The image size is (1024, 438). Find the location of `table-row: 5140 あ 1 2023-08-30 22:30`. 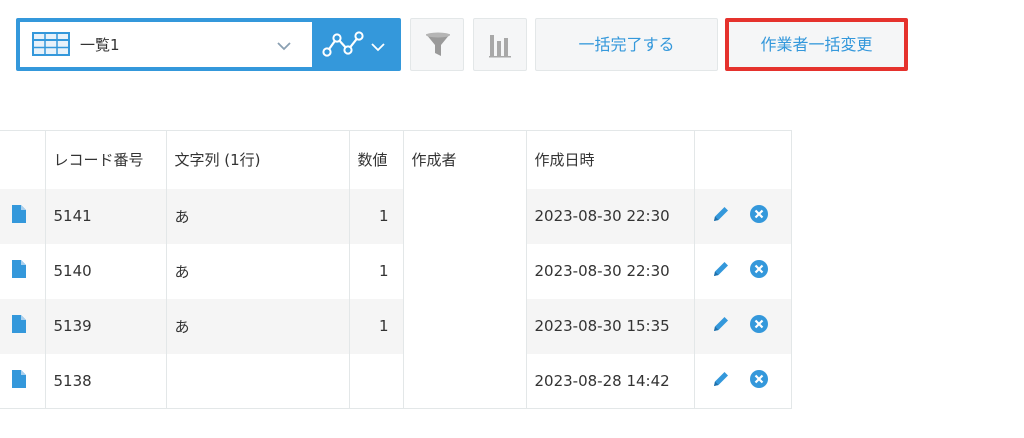

table-row: 5140 あ 1 2023-08-30 22:30 is located at coordinates (396, 271).